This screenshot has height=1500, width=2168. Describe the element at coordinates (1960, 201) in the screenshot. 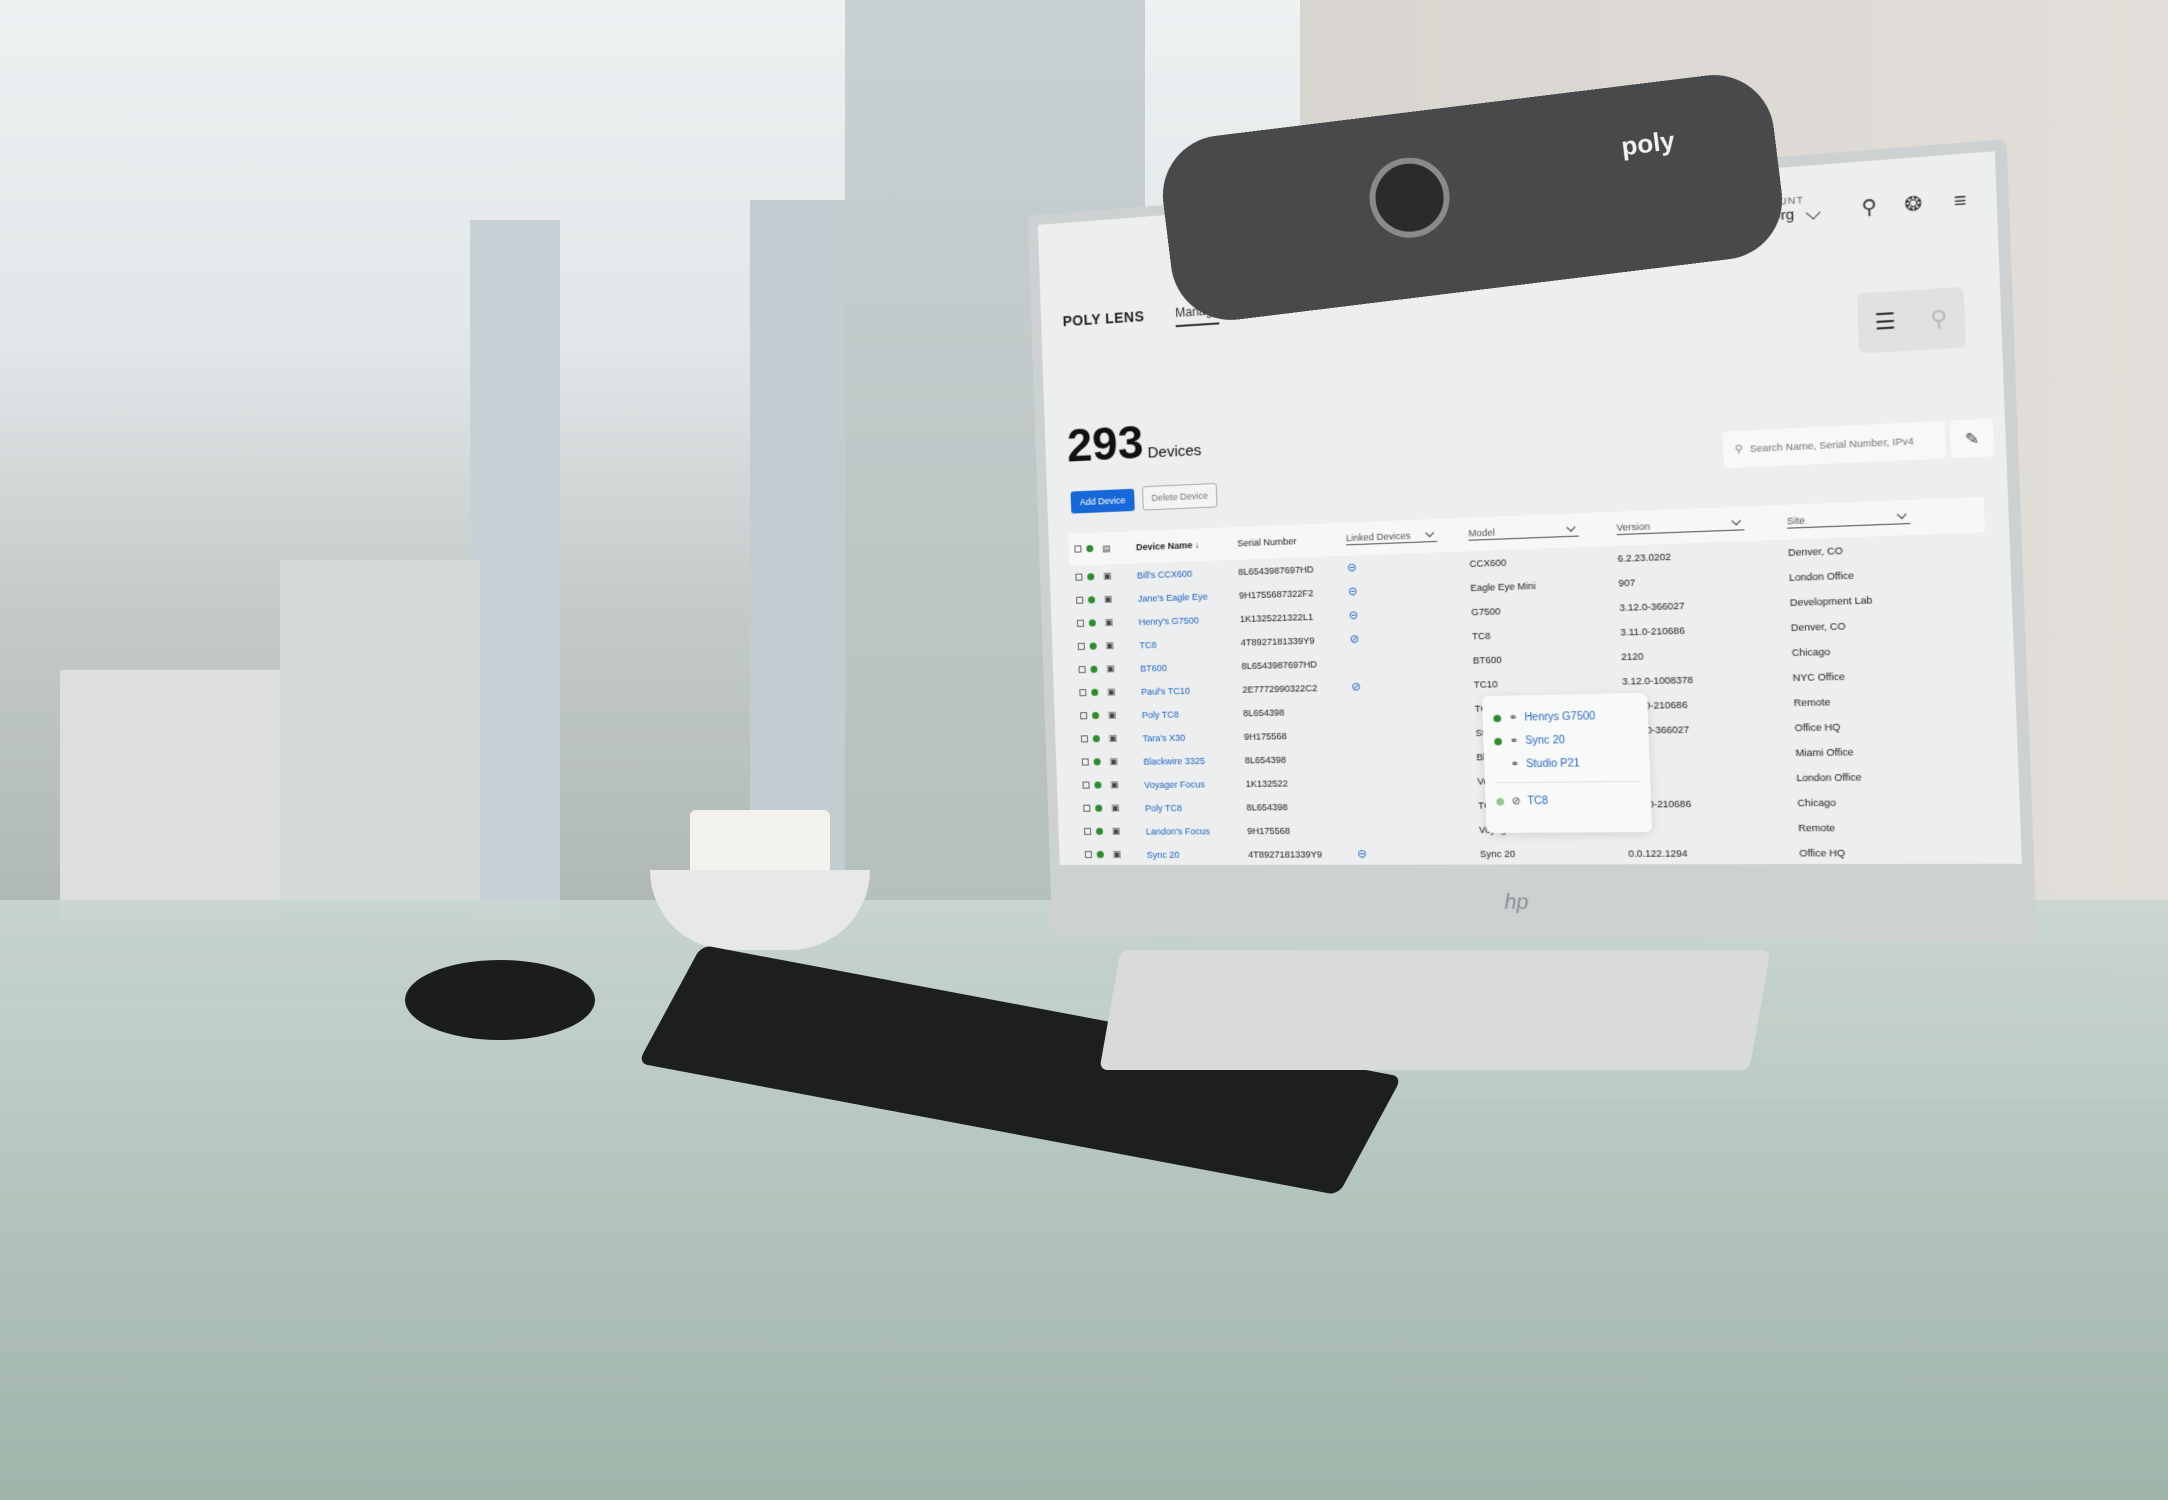

I see `menu-icon: ≡` at that location.